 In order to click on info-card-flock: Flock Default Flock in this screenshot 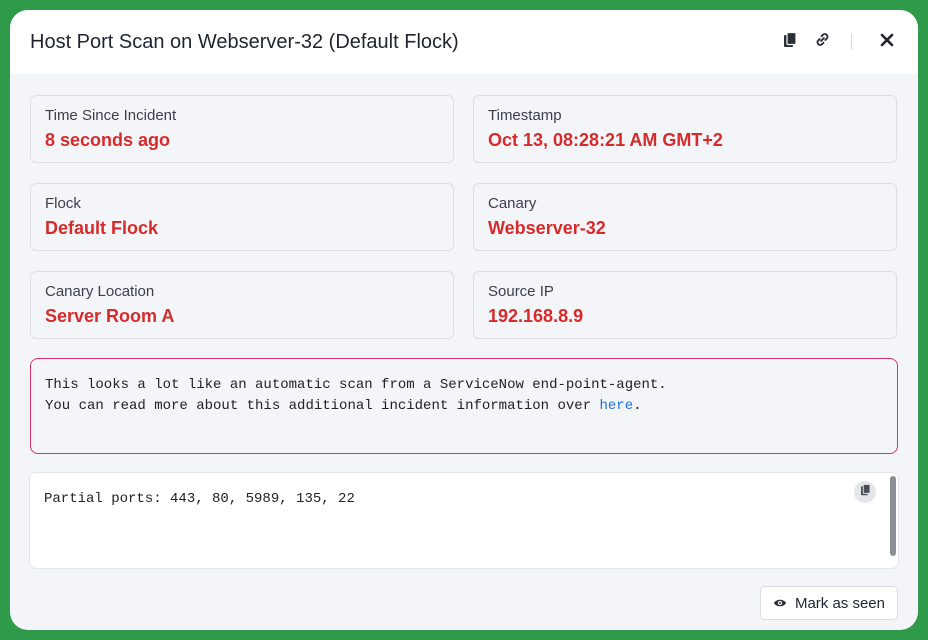, I will do `click(242, 217)`.